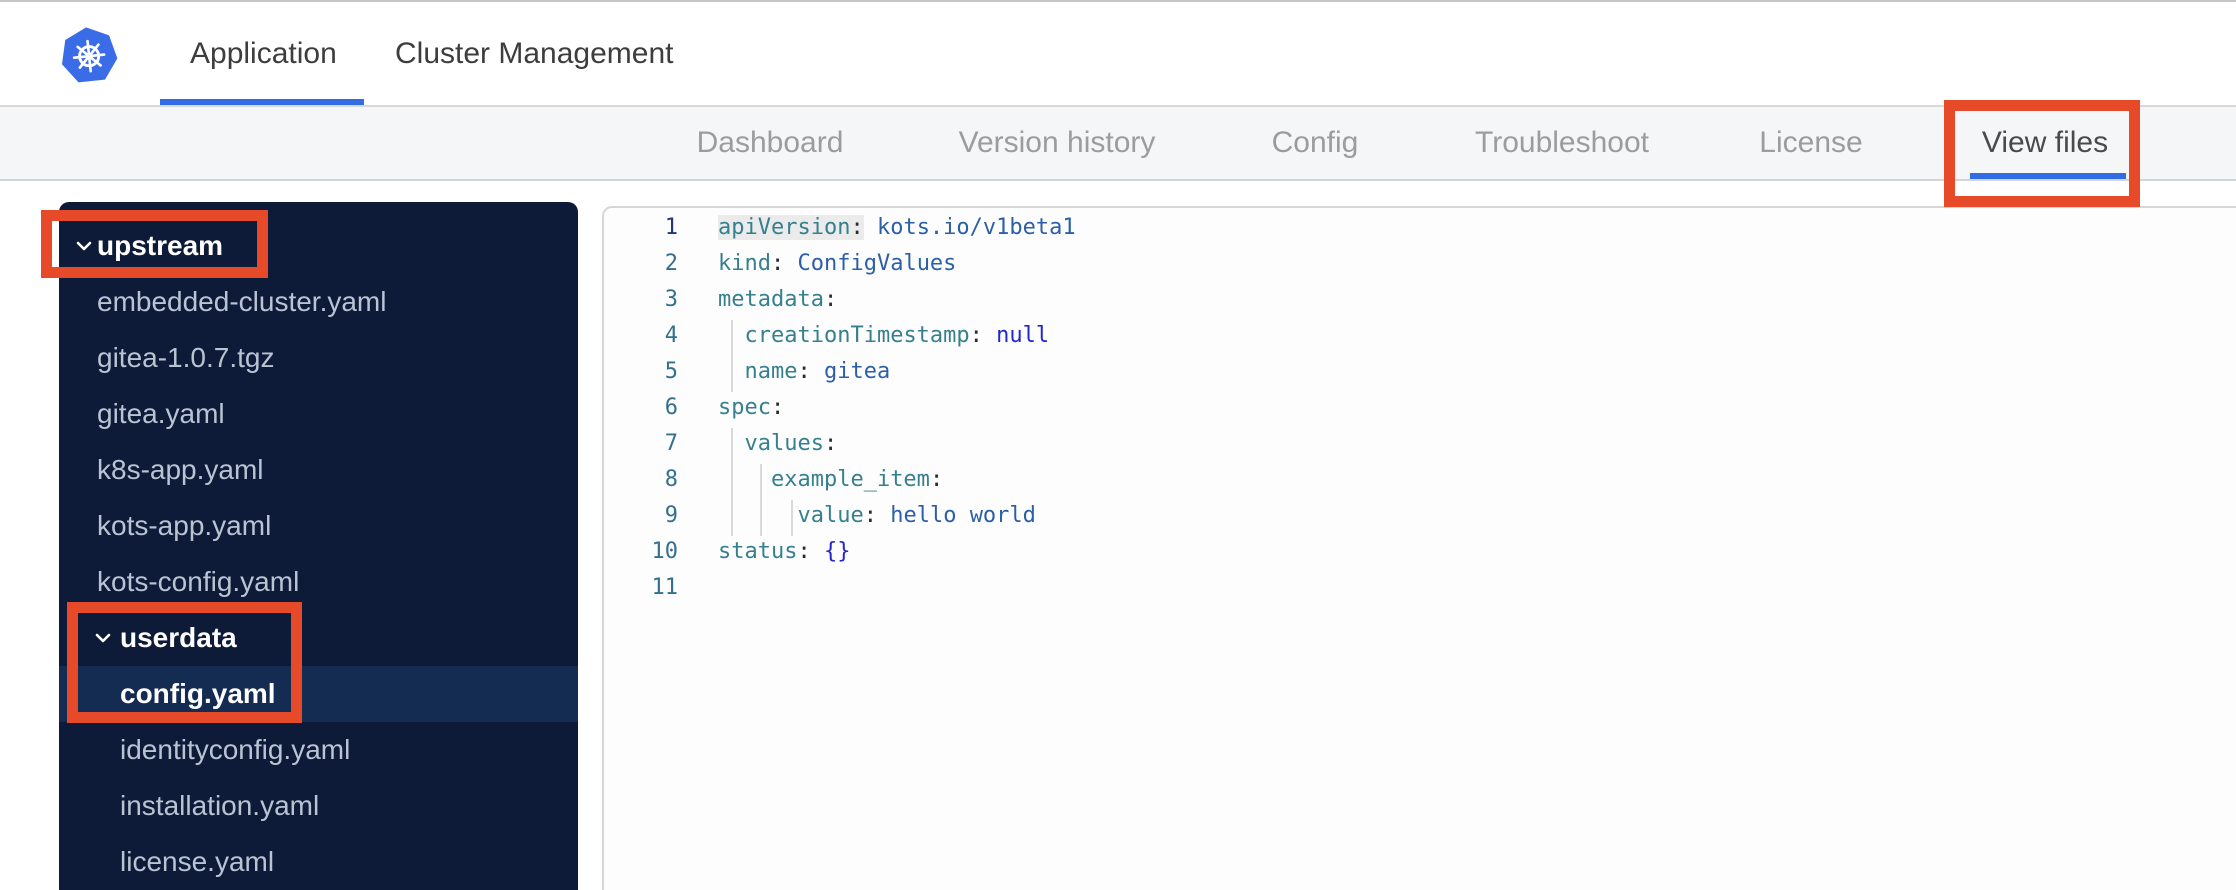  I want to click on tree-item-installation-yaml: installation.yaml, so click(318, 806).